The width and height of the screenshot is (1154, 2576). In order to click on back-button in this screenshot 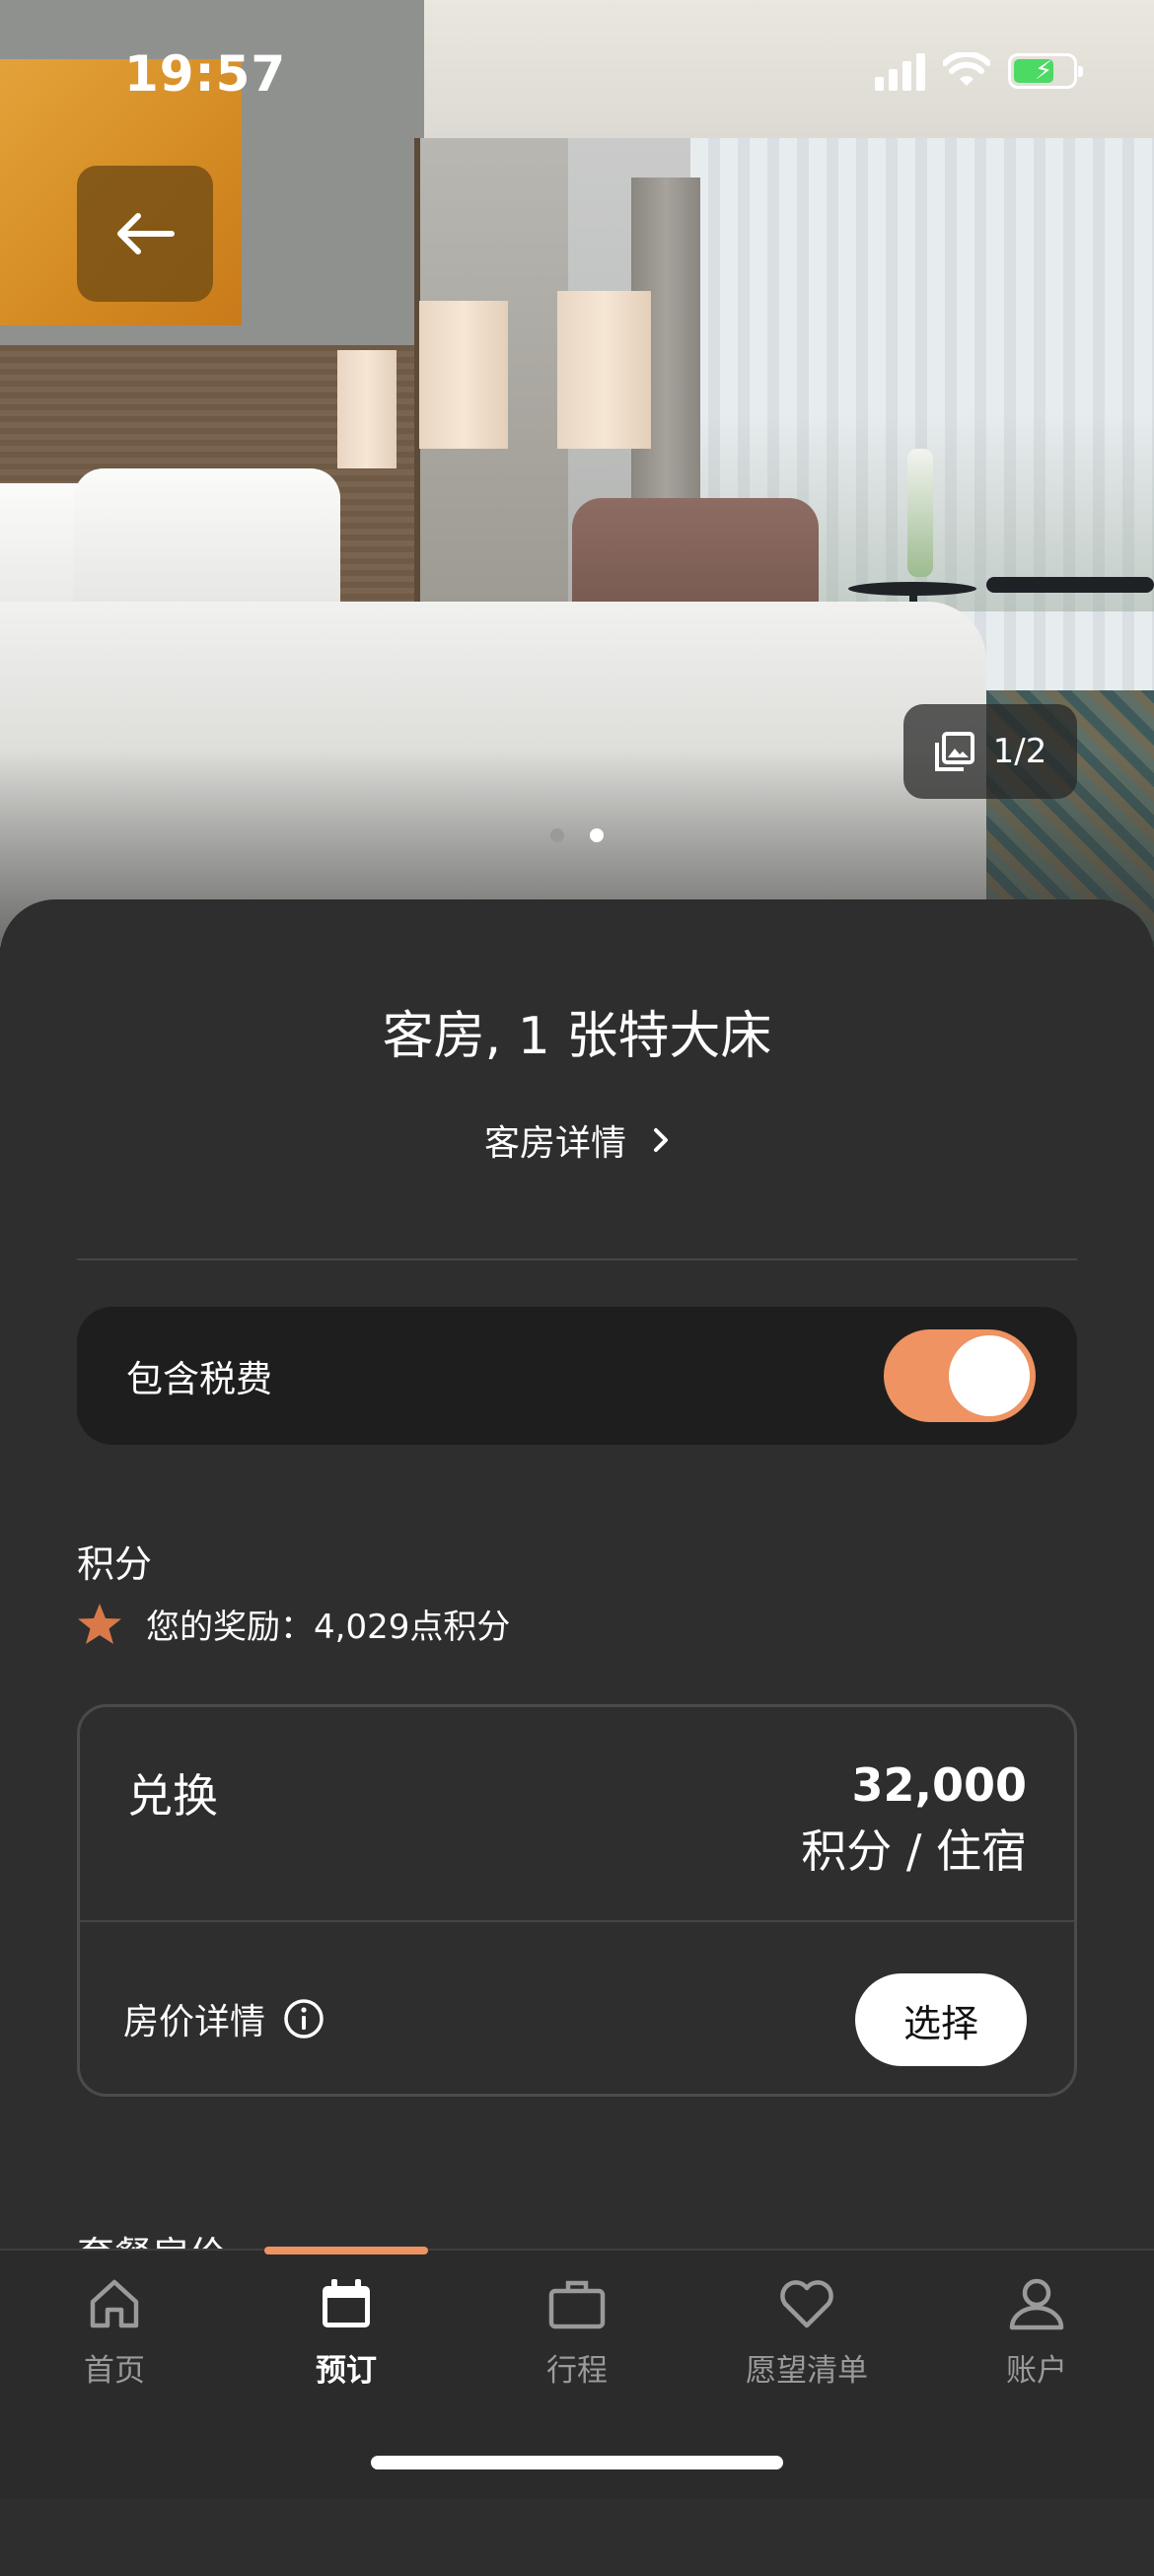, I will do `click(145, 234)`.